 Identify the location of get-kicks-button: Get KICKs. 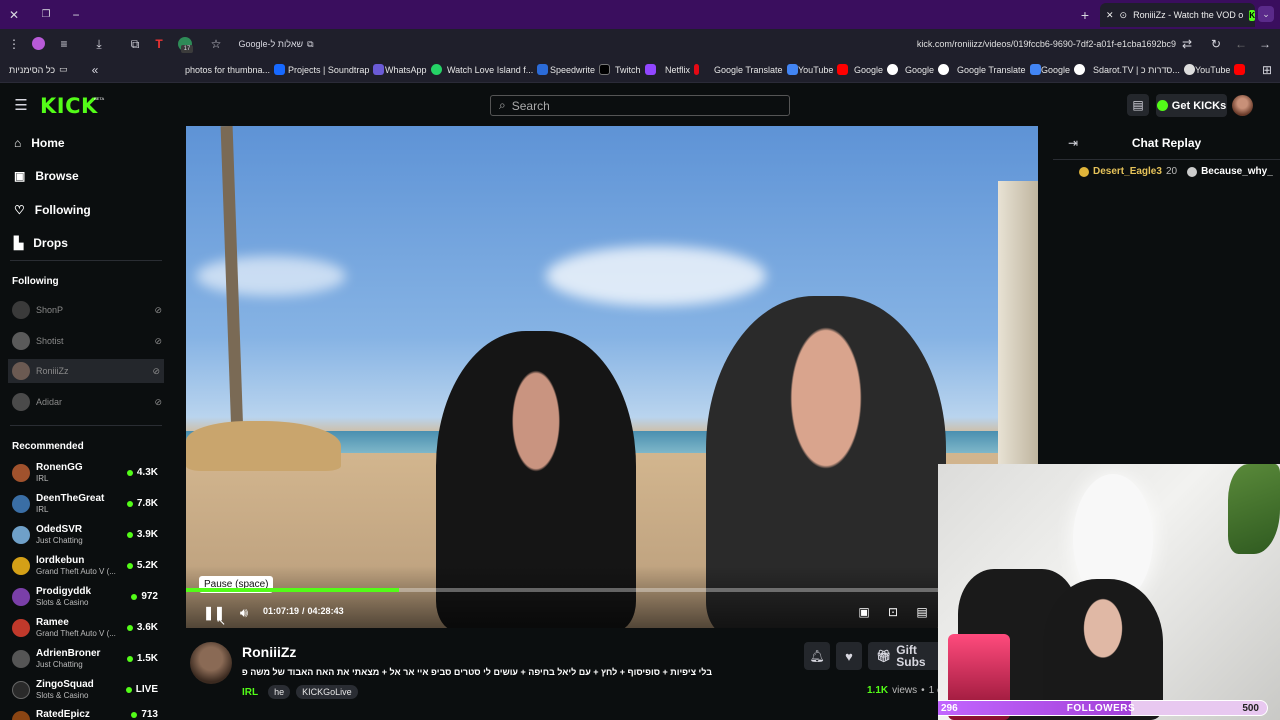
(1191, 105).